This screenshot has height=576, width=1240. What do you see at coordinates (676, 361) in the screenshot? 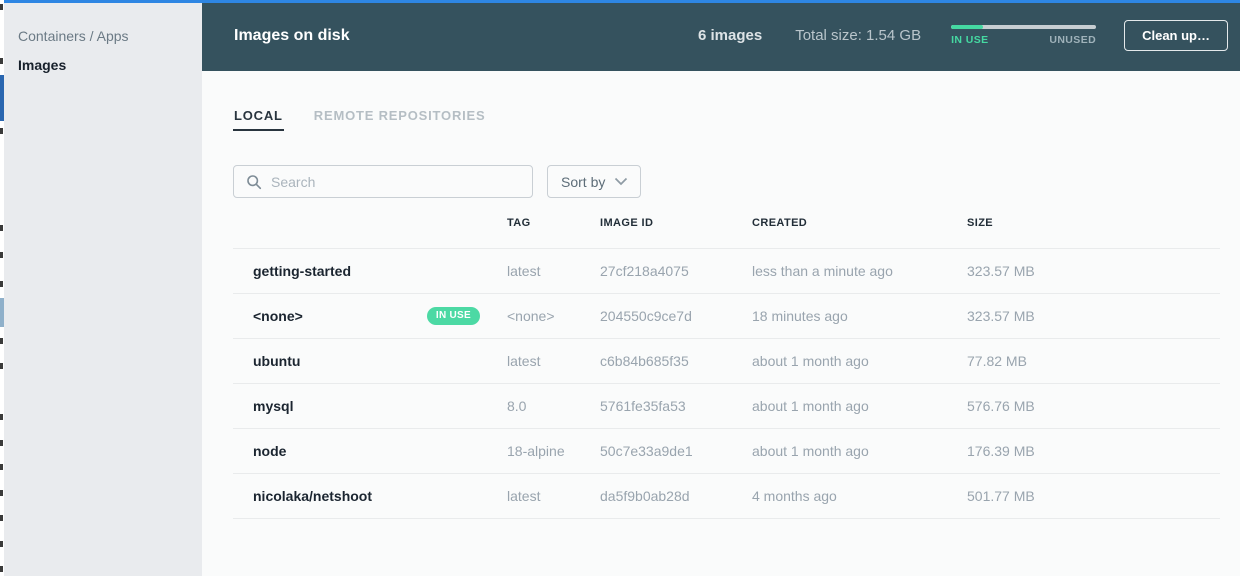
I see `image-id: c6b84b685f35` at bounding box center [676, 361].